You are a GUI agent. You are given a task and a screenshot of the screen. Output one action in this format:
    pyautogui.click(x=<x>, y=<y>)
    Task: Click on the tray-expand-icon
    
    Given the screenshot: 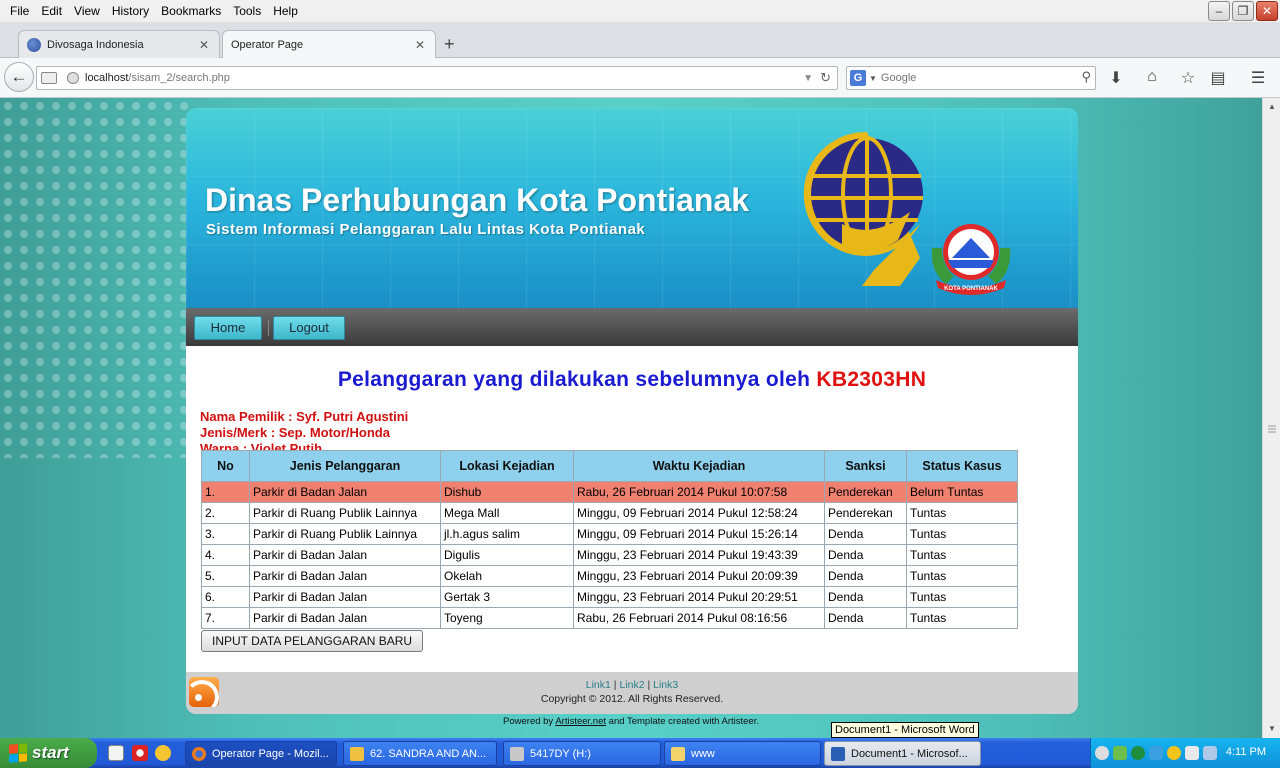 What is the action you would take?
    pyautogui.click(x=1102, y=753)
    